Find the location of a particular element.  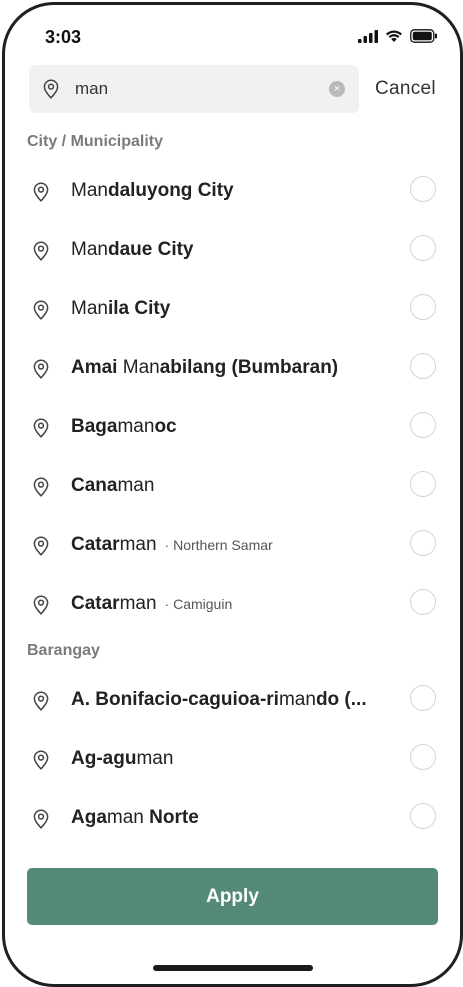

item-label: Amai Manabilang (Bumbaran) is located at coordinates (204, 368).